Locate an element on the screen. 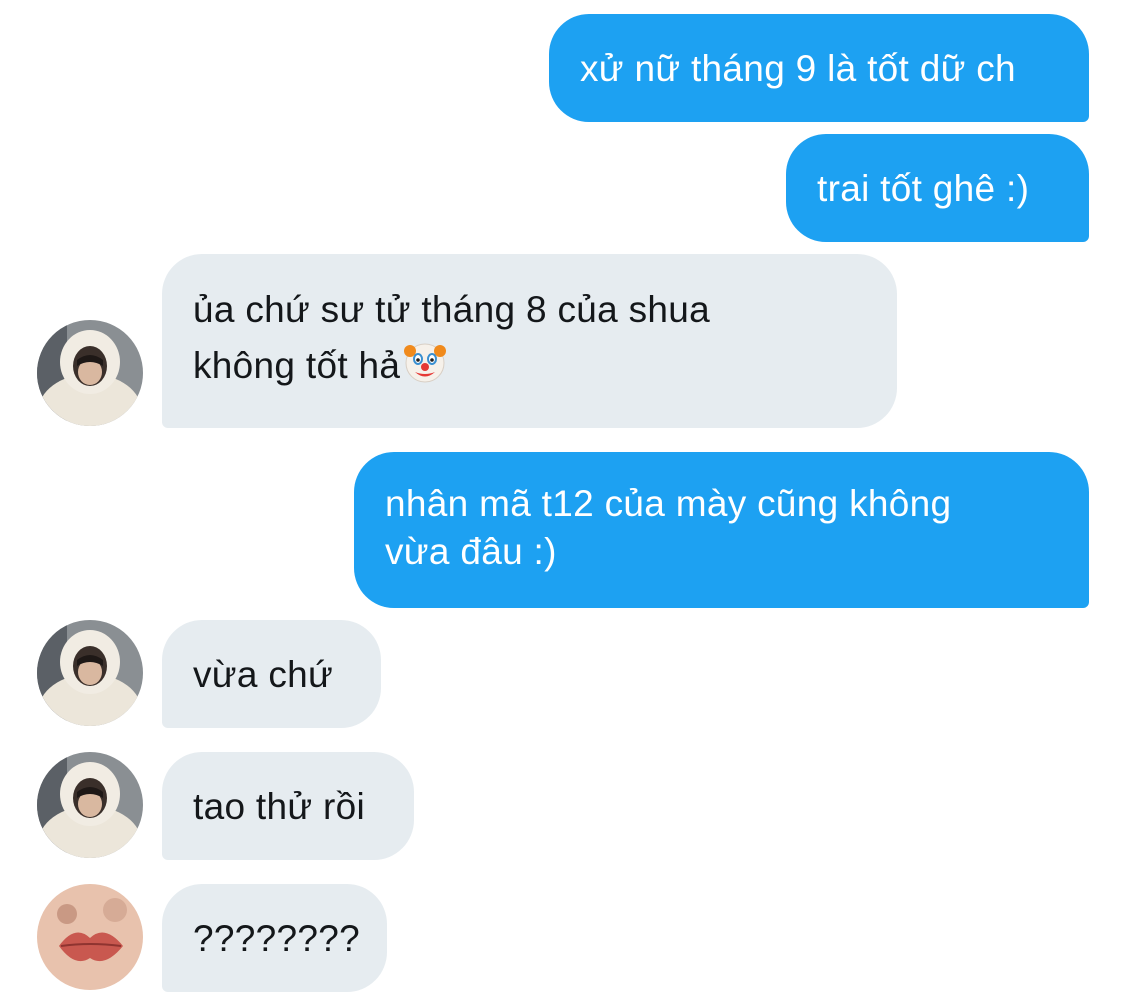 The image size is (1125, 1000). message-text: ???????? is located at coordinates (277, 938).